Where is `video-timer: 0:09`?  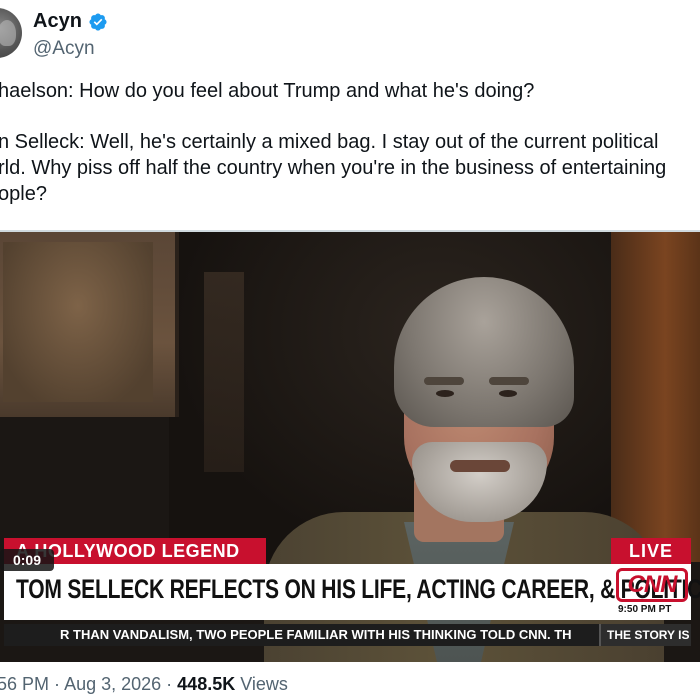
video-timer: 0:09 is located at coordinates (27, 560).